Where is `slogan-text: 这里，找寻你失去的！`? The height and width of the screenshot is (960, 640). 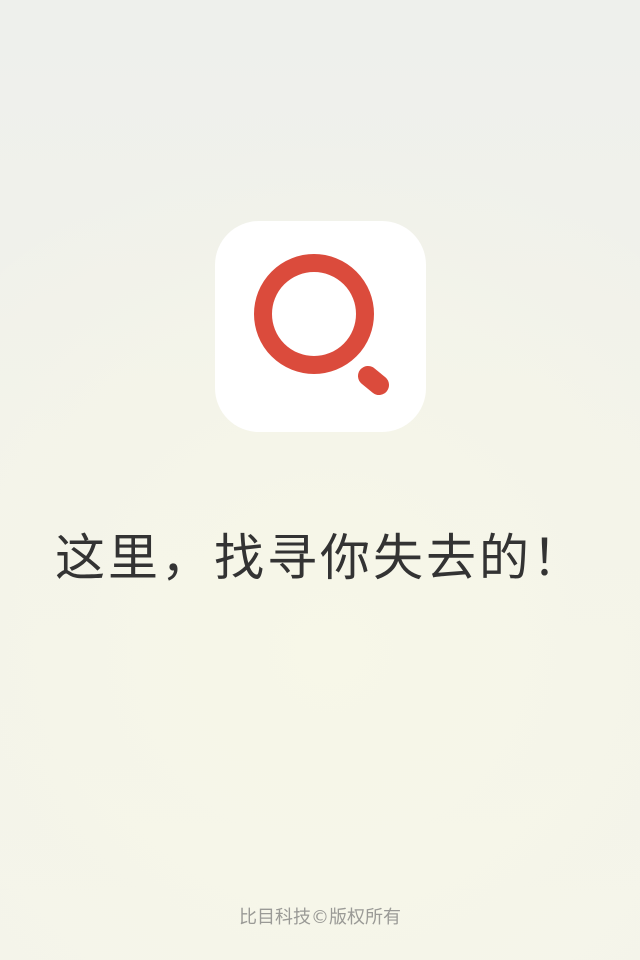
slogan-text: 这里，找寻你失去的！ is located at coordinates (320, 558).